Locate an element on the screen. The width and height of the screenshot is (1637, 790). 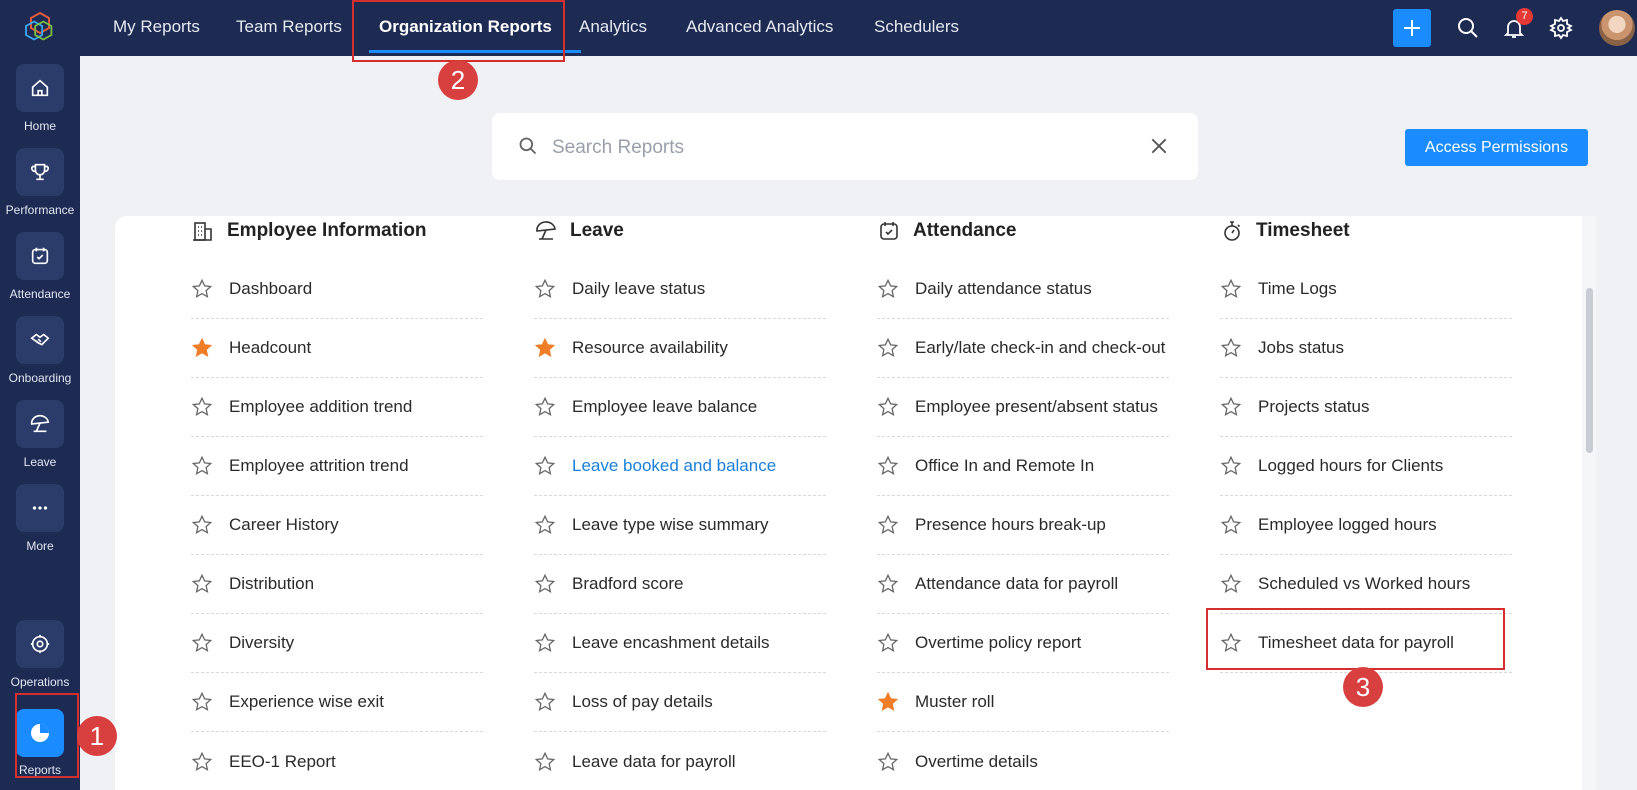
avatar is located at coordinates (1617, 28).